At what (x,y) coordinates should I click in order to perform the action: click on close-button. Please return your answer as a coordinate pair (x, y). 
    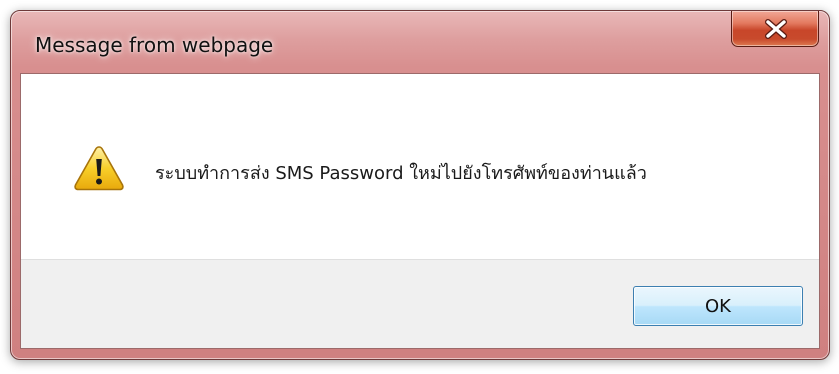
    Looking at the image, I should click on (775, 29).